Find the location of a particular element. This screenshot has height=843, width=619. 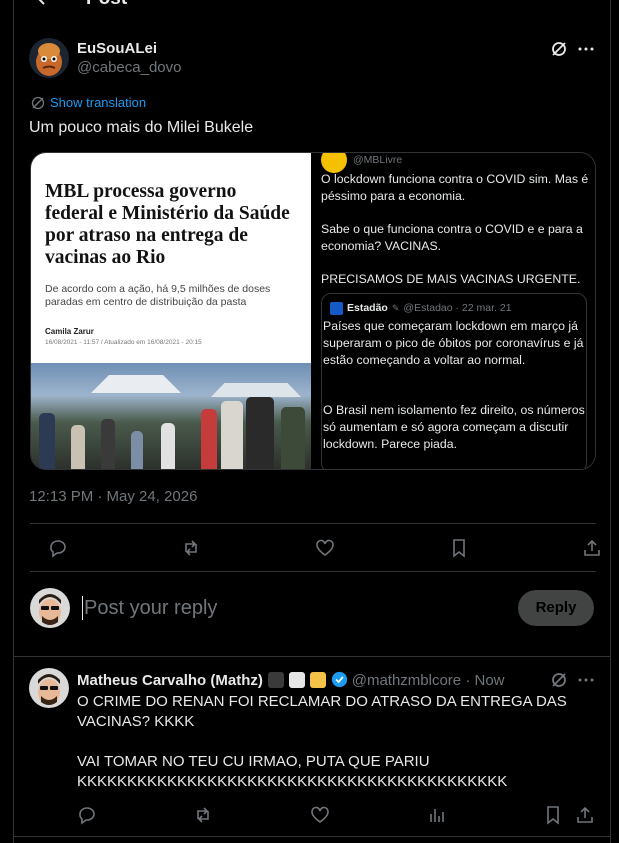

estadao-logo-icon is located at coordinates (336, 308).